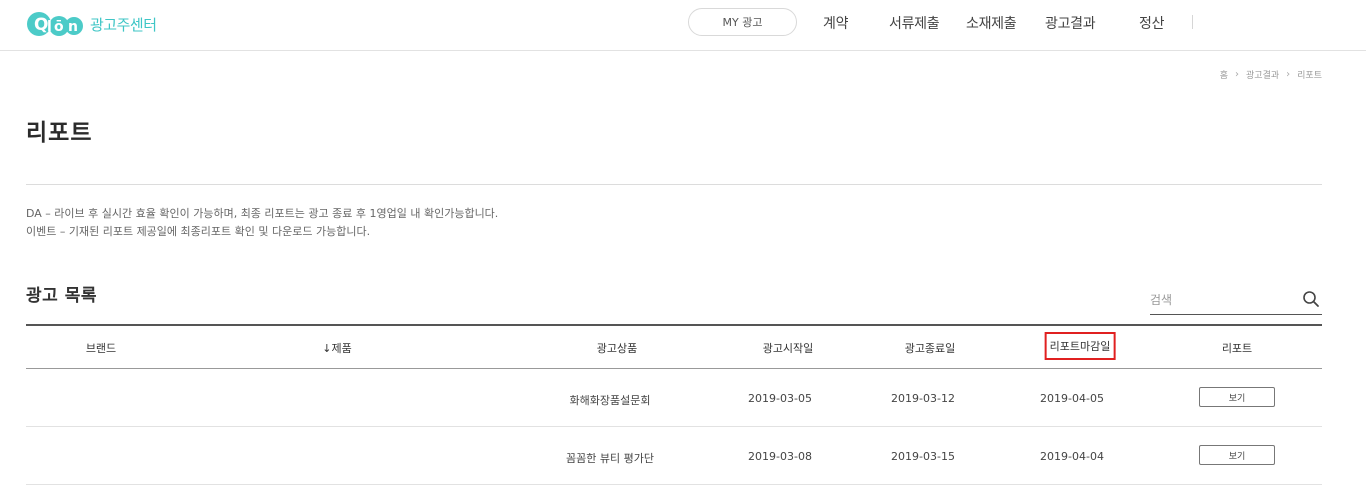 The image size is (1366, 485). I want to click on search-box, so click(1236, 300).